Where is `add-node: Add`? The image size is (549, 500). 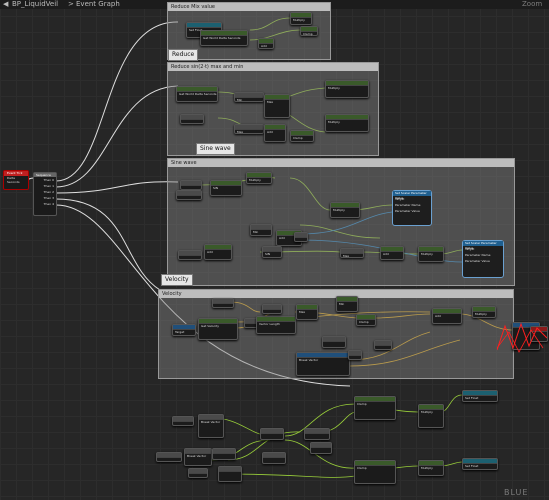
add-node: Add is located at coordinates (266, 43).